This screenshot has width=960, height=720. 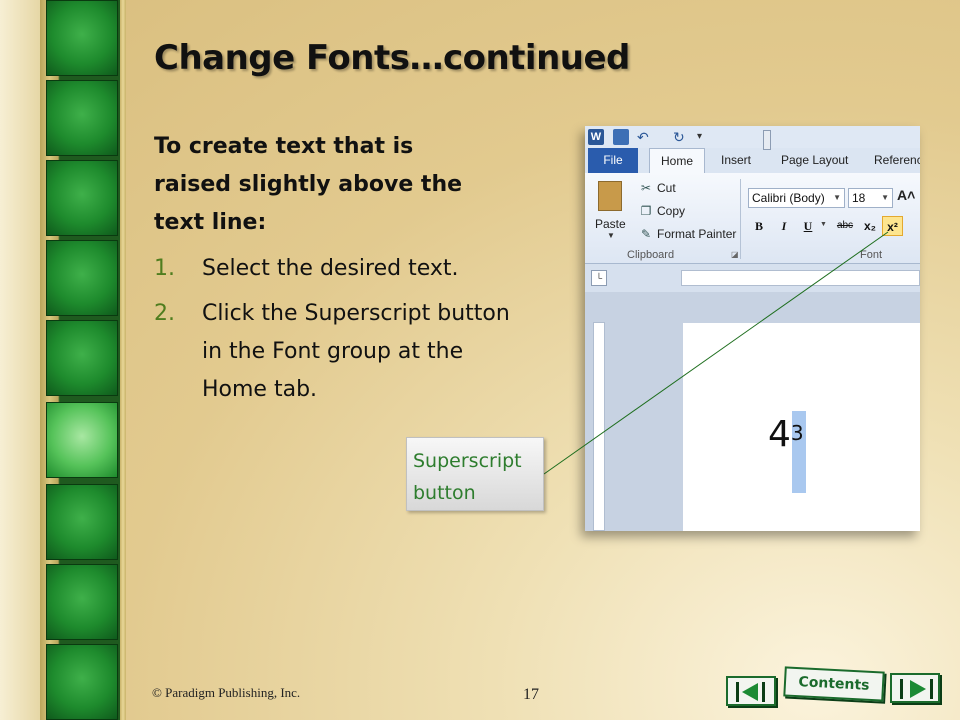 What do you see at coordinates (918, 689) in the screenshot?
I see `arrow-right-icon` at bounding box center [918, 689].